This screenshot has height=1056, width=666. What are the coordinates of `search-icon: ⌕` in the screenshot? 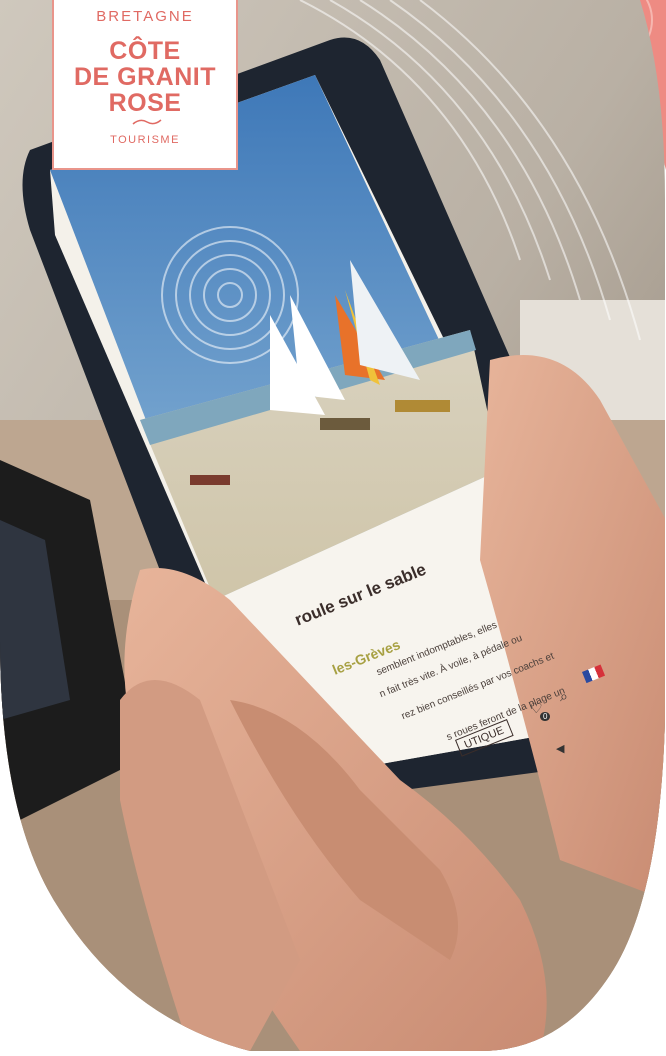 It's located at (564, 696).